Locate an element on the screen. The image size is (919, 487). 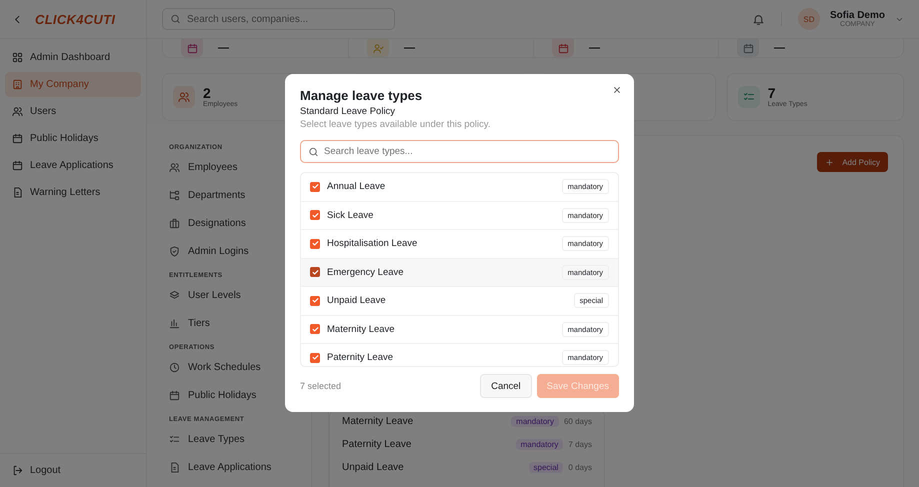
leave-tag: special is located at coordinates (546, 467).